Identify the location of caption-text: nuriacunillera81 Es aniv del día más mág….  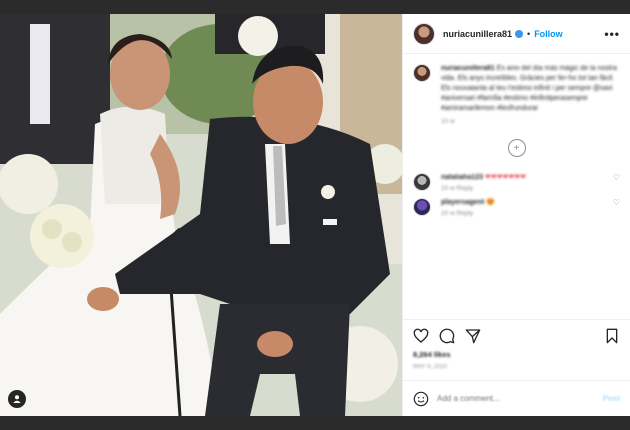
(530, 89).